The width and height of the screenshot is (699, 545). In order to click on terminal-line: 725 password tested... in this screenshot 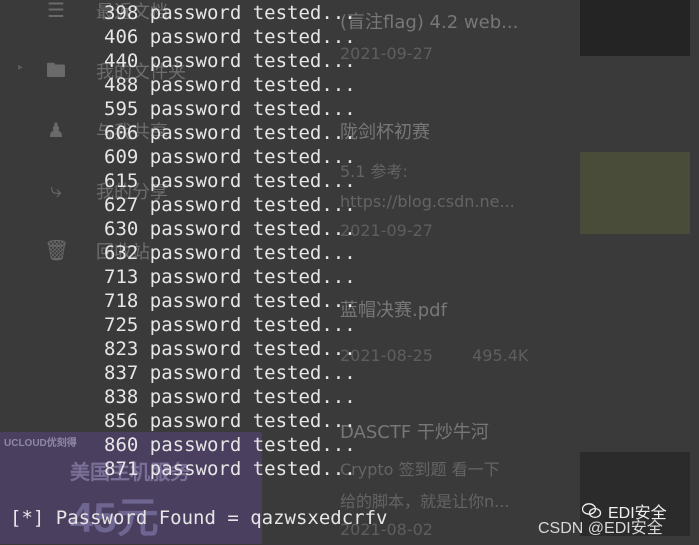, I will do `click(230, 325)`.